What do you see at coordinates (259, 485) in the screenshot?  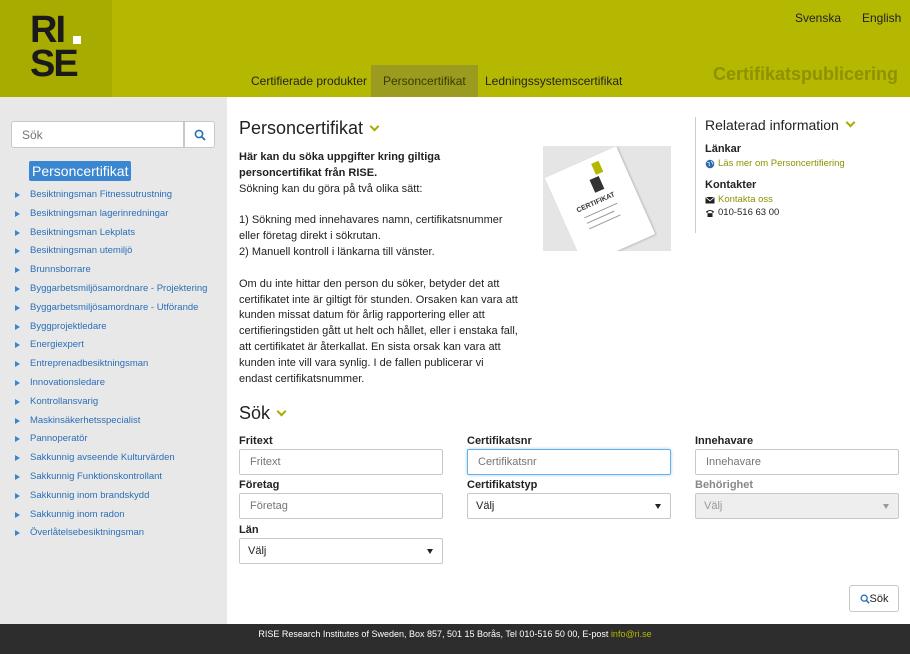 I see `foretag-label: Företag` at bounding box center [259, 485].